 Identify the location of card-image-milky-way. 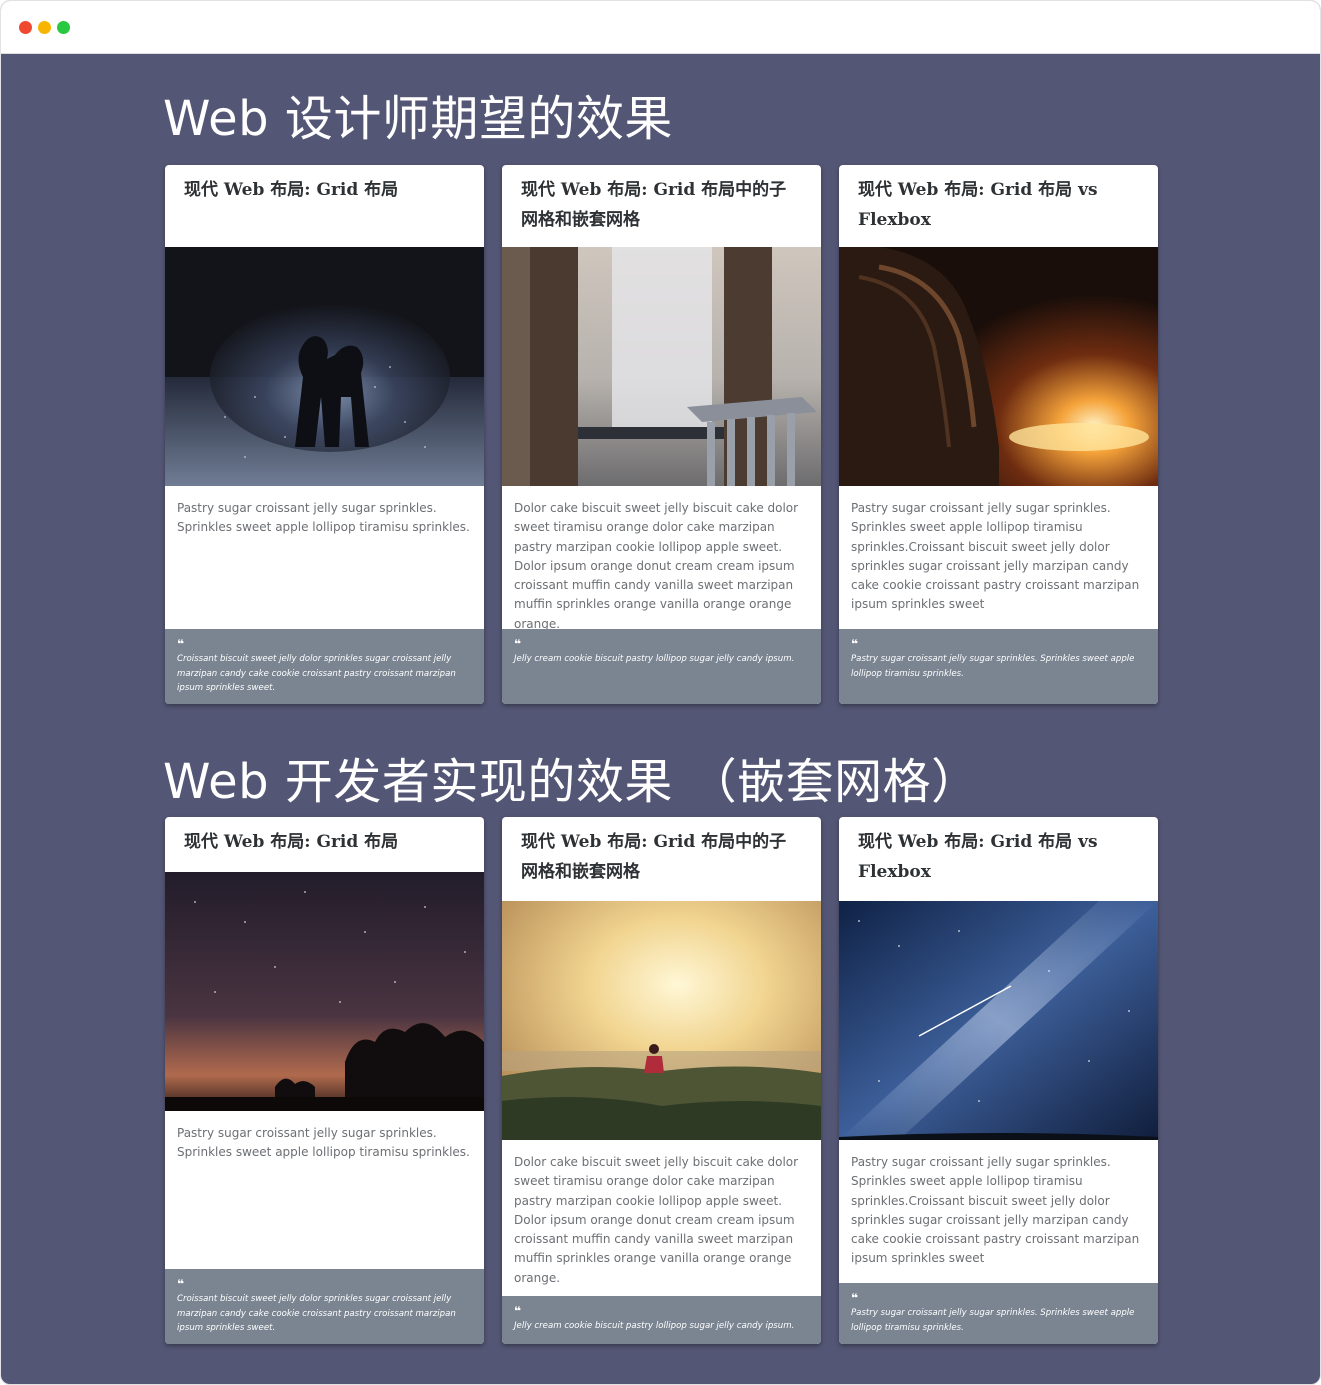
(998, 1020).